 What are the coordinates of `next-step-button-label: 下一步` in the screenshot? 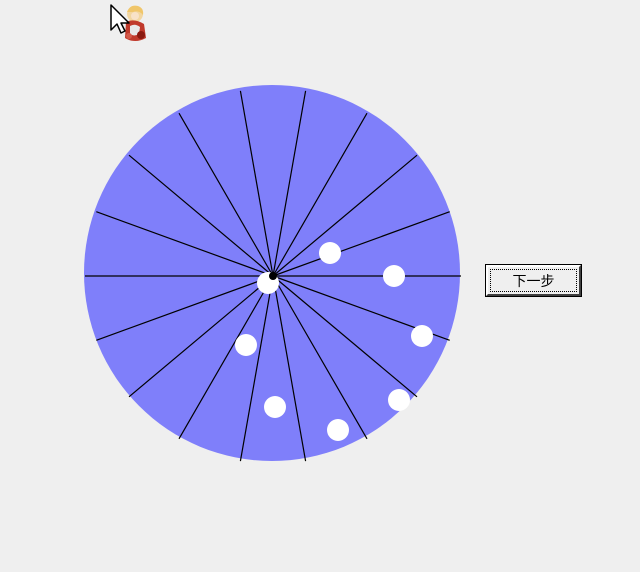 It's located at (533, 280).